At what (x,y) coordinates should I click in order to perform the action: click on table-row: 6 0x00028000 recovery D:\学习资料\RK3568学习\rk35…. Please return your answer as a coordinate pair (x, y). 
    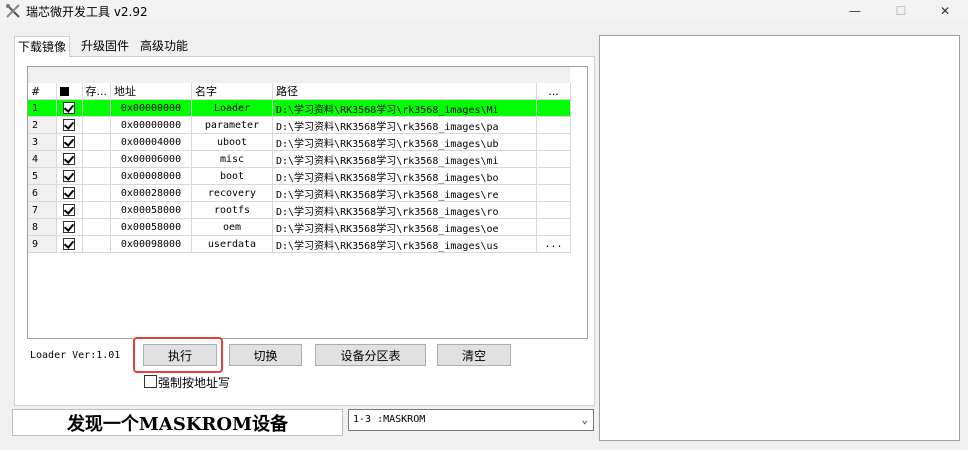
    Looking at the image, I should click on (299, 193).